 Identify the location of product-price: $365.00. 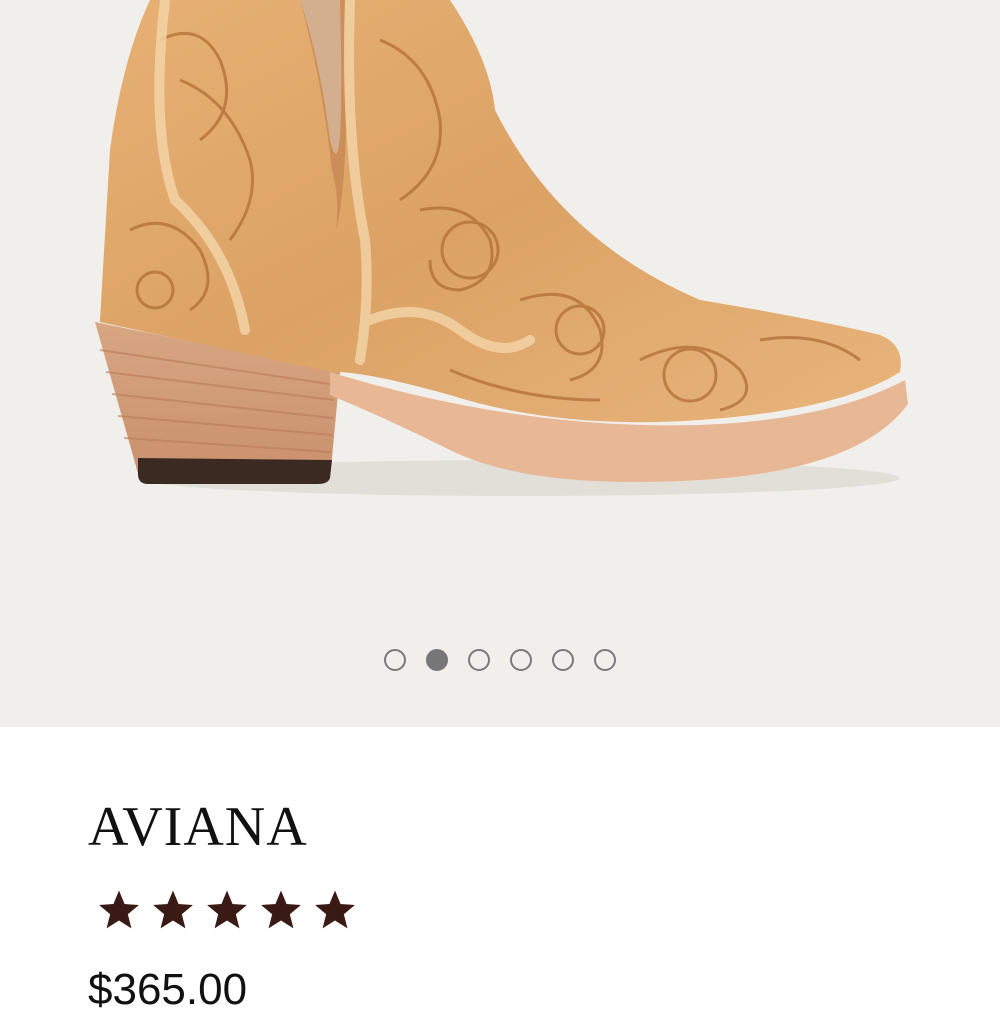
(168, 989).